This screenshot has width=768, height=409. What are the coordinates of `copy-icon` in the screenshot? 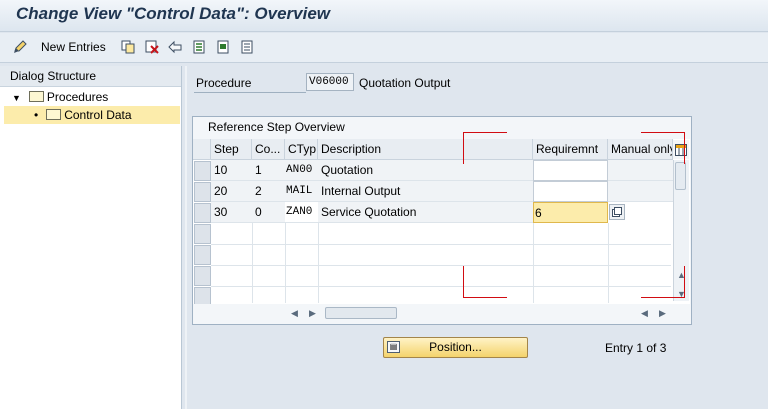 It's located at (128, 47).